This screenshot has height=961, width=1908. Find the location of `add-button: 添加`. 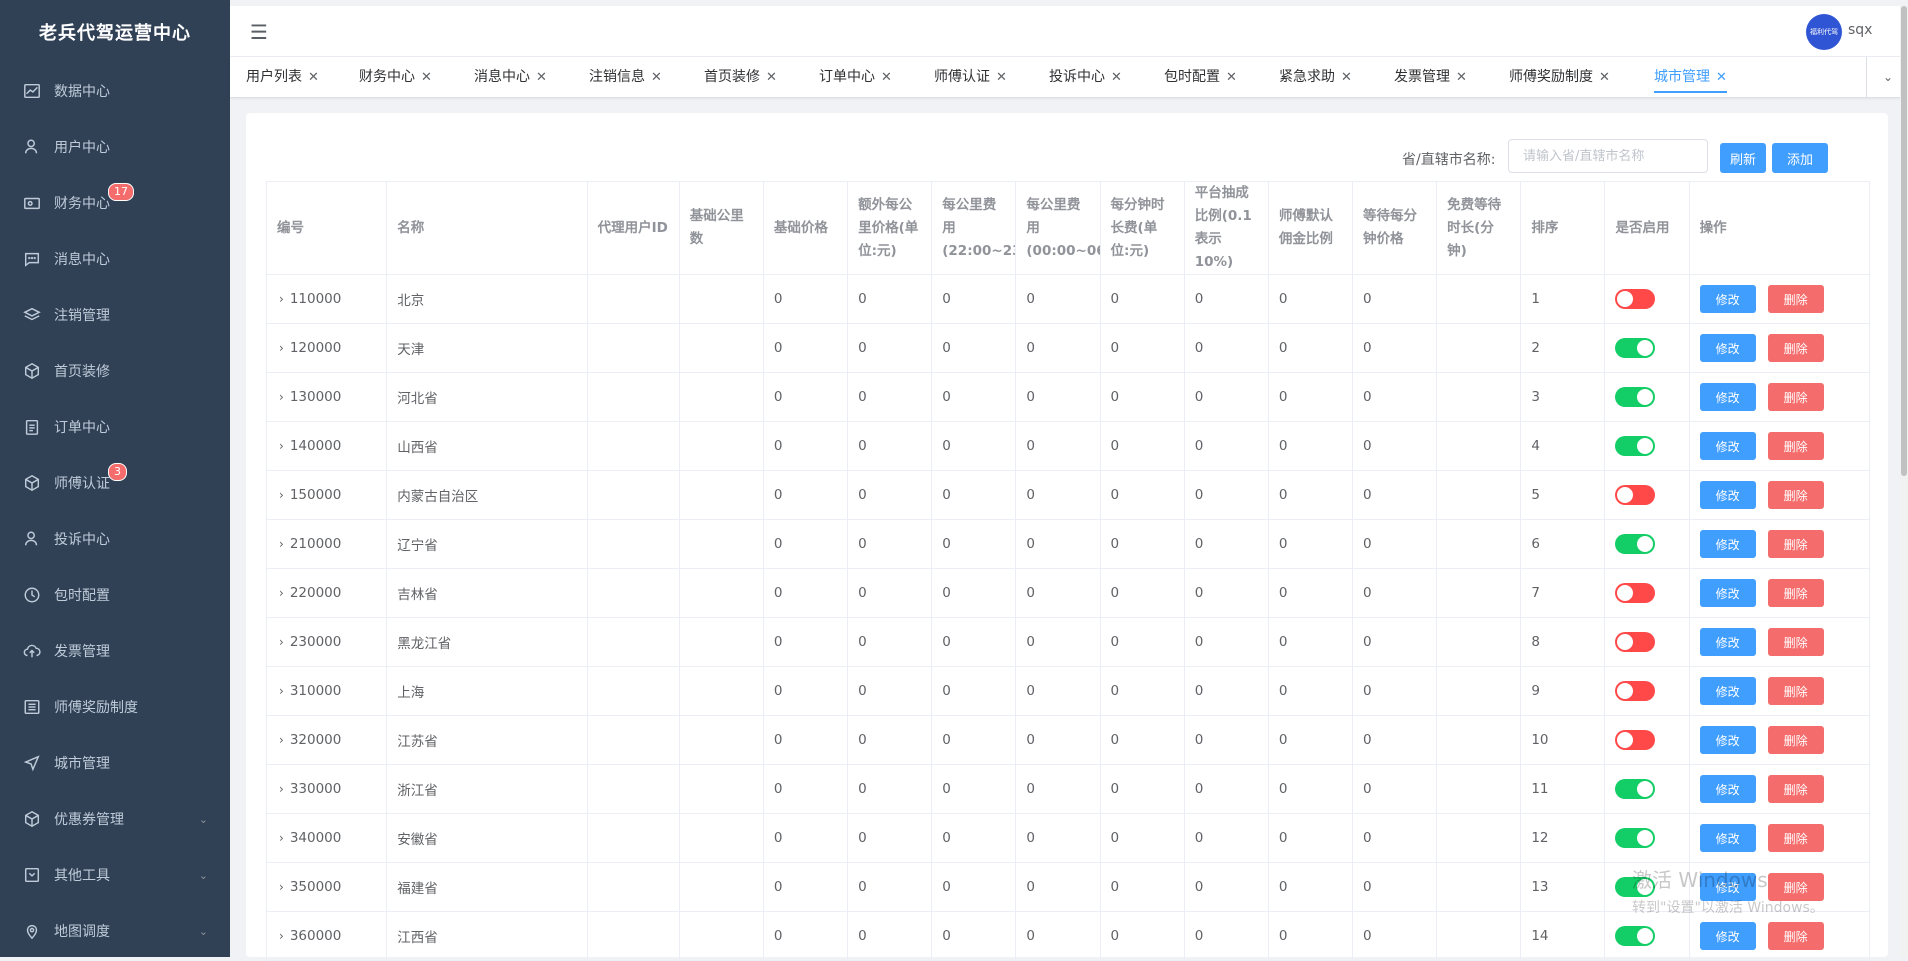

add-button: 添加 is located at coordinates (1800, 158).